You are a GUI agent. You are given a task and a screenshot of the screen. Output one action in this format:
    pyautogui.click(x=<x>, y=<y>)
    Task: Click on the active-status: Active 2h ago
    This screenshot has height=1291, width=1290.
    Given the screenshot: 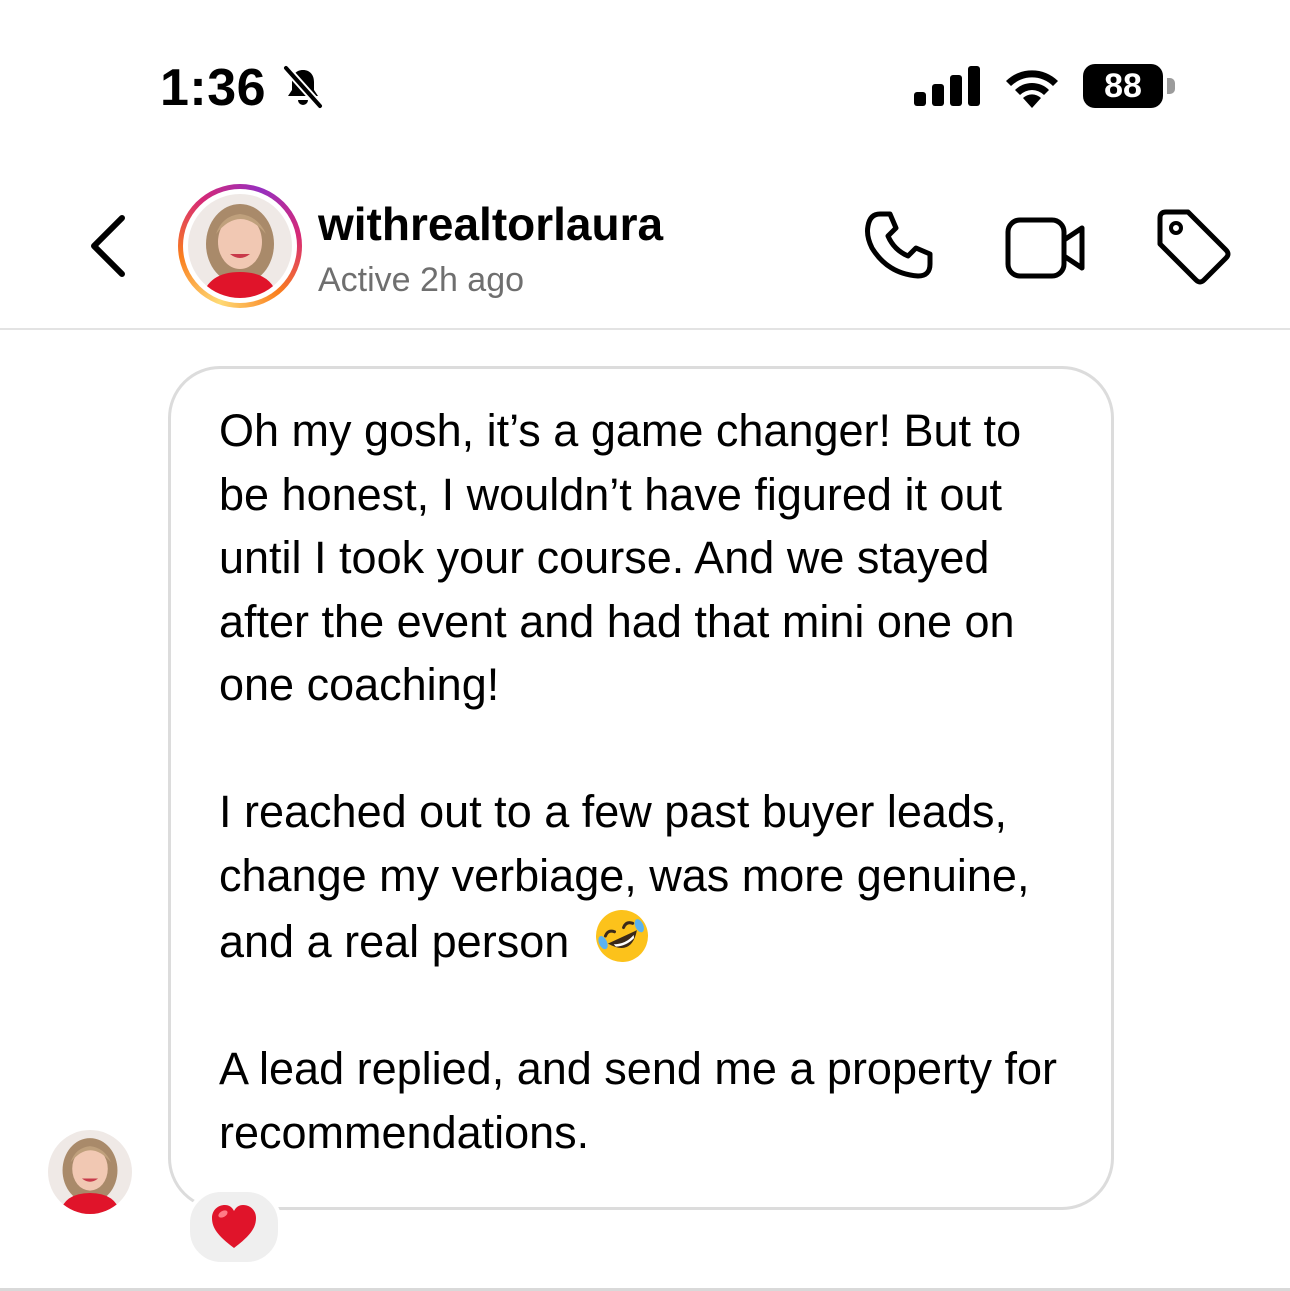 What is the action you would take?
    pyautogui.click(x=421, y=280)
    